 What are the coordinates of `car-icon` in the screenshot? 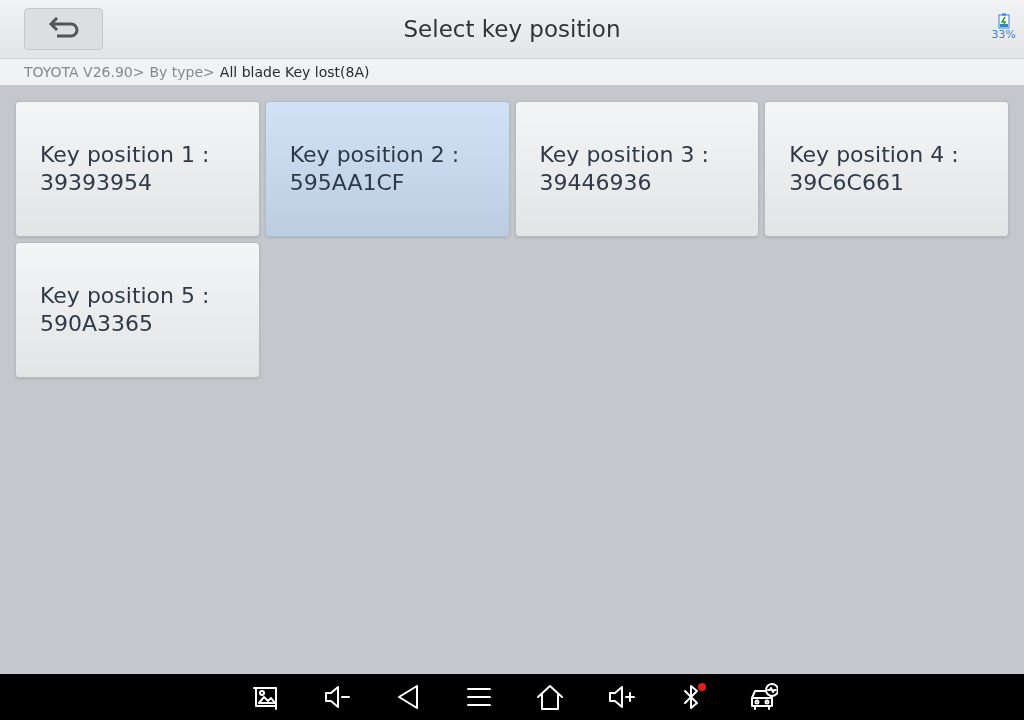 It's located at (763, 697).